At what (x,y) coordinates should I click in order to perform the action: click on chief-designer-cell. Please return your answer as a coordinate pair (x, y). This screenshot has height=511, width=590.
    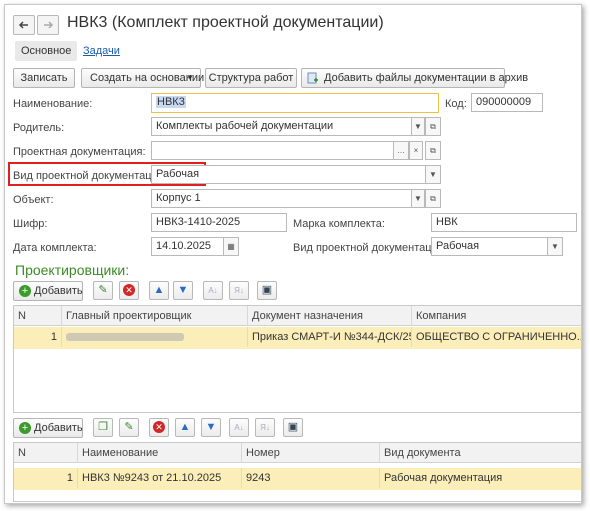
    Looking at the image, I should click on (155, 337).